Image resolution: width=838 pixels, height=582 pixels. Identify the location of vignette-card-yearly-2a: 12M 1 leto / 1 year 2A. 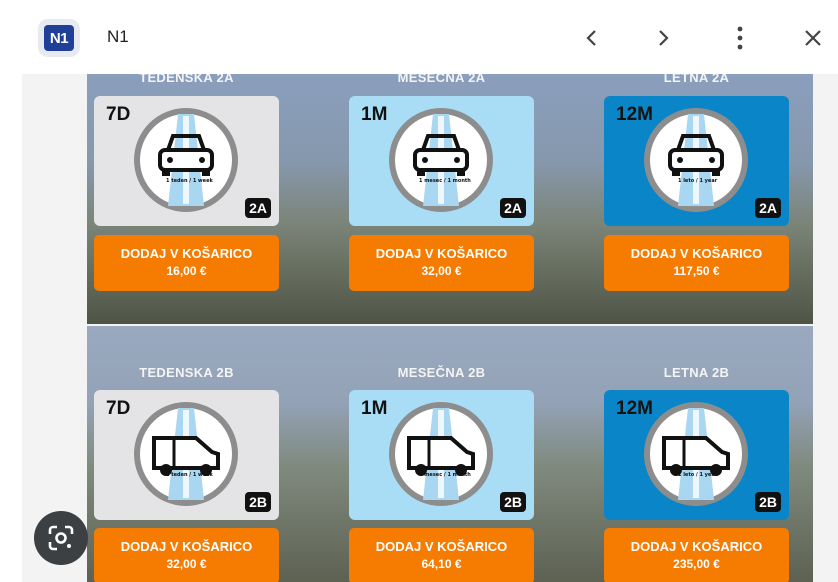
(696, 161).